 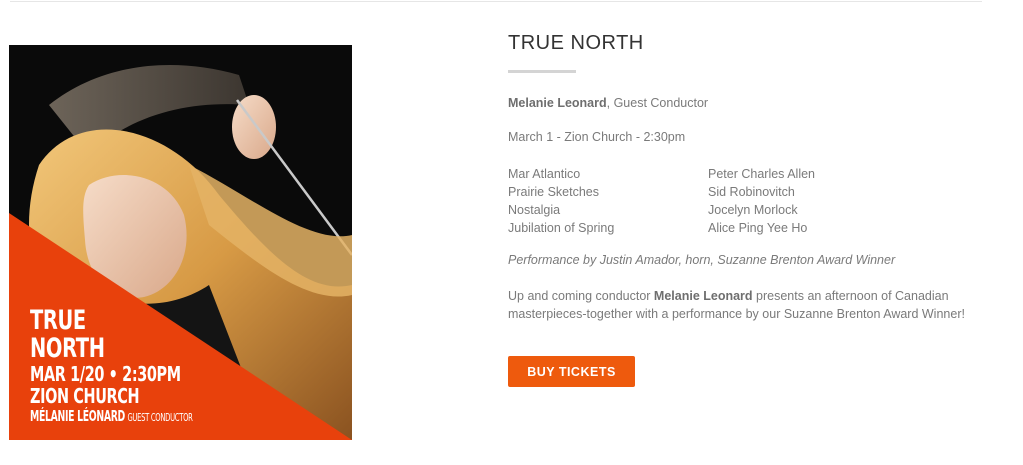 What do you see at coordinates (688, 174) in the screenshot?
I see `program-row: Mar Atlantico Peter Charles Allen` at bounding box center [688, 174].